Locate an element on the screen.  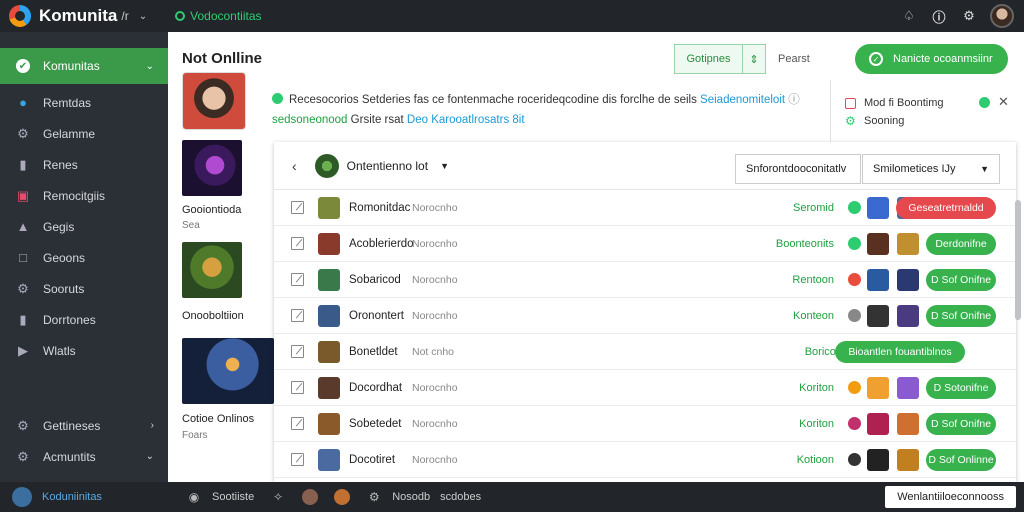
sidebar-item-gelamme: ⚙ Gelamme is located at coordinates (84, 133).